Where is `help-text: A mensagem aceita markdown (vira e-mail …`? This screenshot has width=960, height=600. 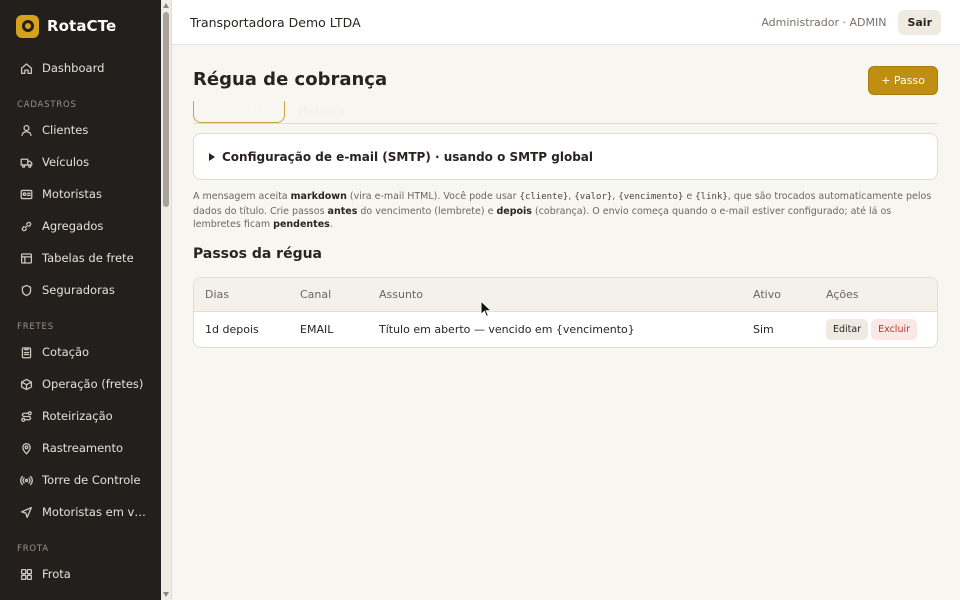
help-text: A mensagem aceita markdown (vira e-mail … is located at coordinates (562, 210).